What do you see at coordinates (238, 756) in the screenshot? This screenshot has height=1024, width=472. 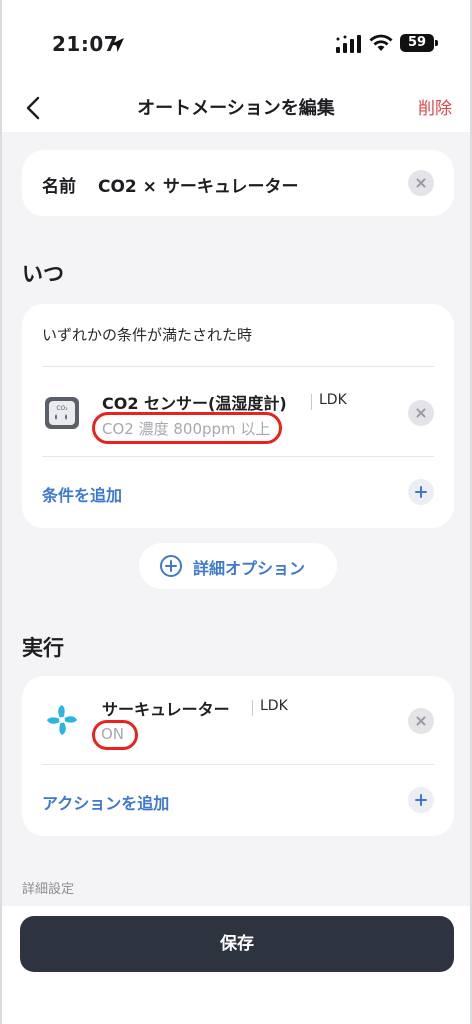 I see `execute-card: サーキュレーター LDK ON アクションを追加` at bounding box center [238, 756].